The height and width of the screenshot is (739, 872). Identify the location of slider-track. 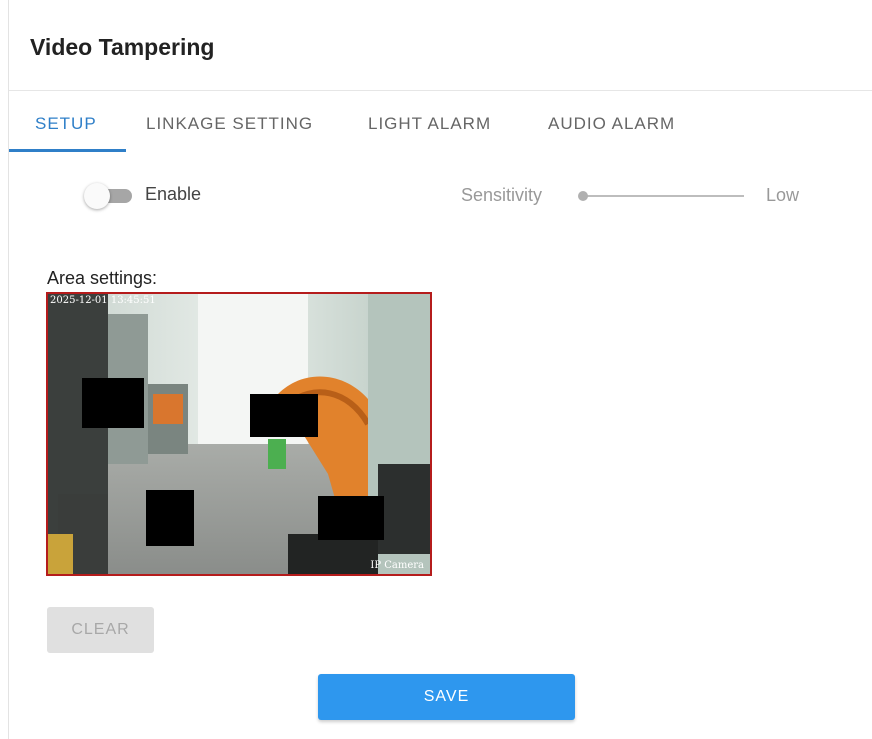
(665, 196).